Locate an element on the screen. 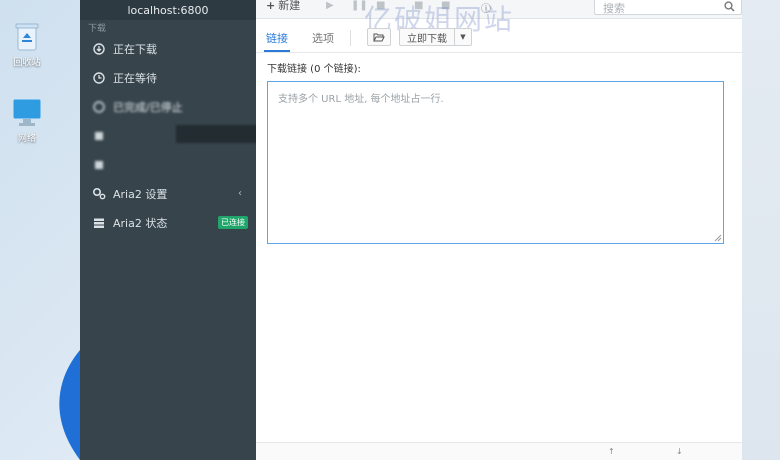 Image resolution: width=780 pixels, height=460 pixels. sidebar-section-header: 下载 is located at coordinates (97, 28).